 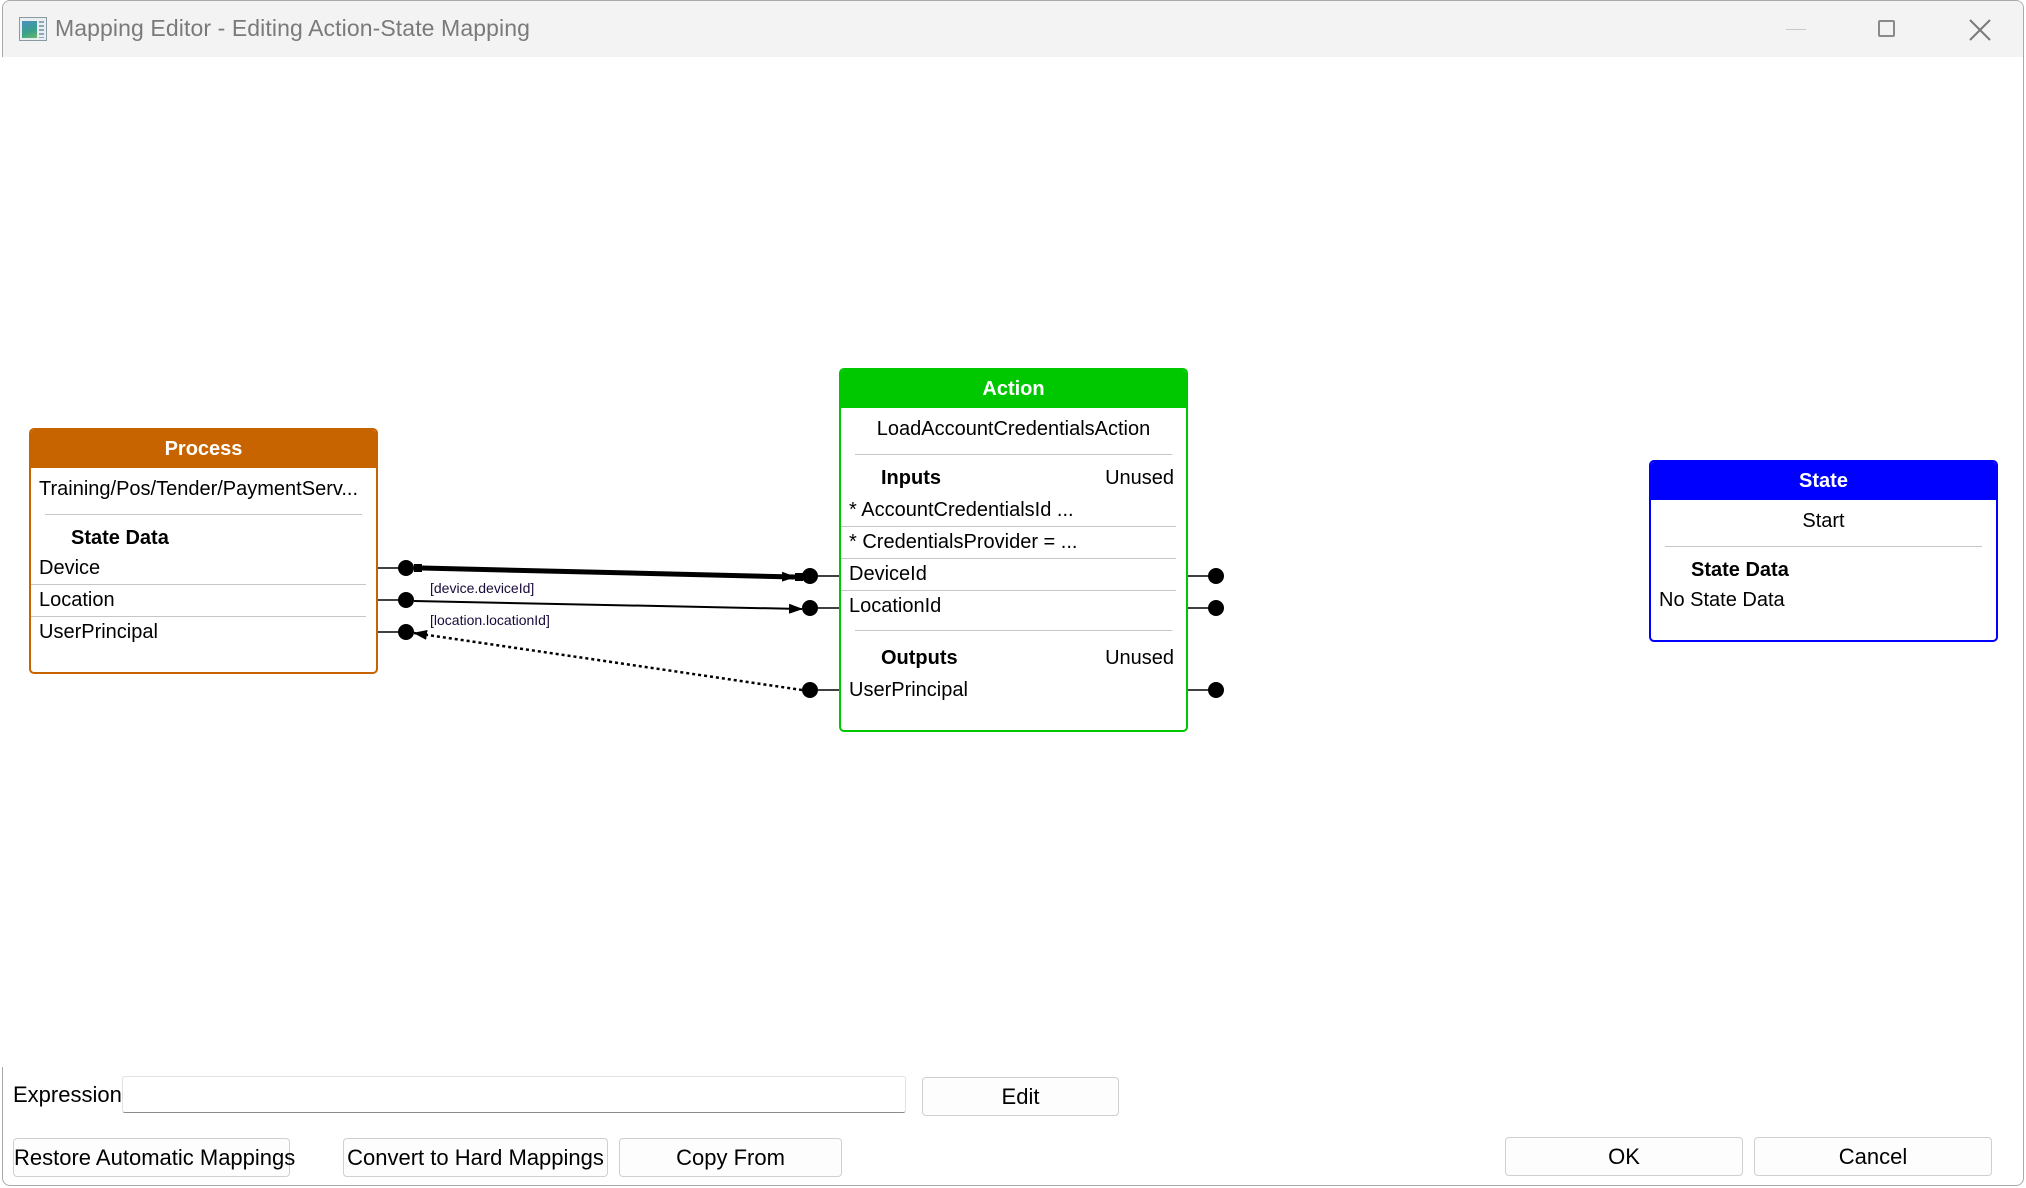 What do you see at coordinates (203, 449) in the screenshot?
I see `process-node-header: Process` at bounding box center [203, 449].